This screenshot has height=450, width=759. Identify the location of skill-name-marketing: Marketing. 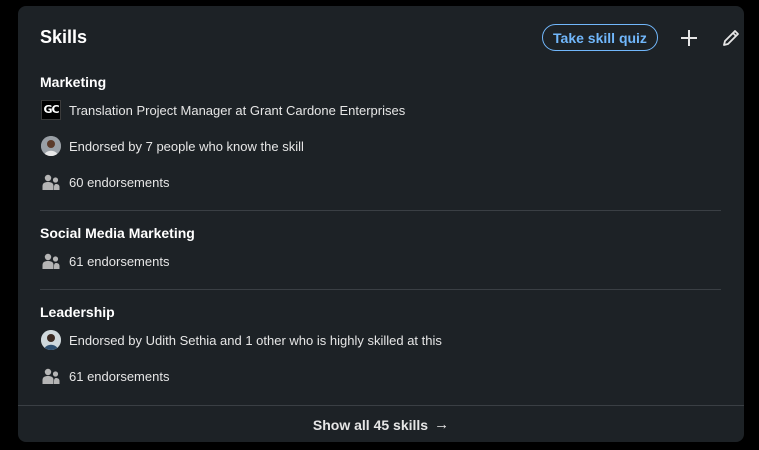
(73, 82).